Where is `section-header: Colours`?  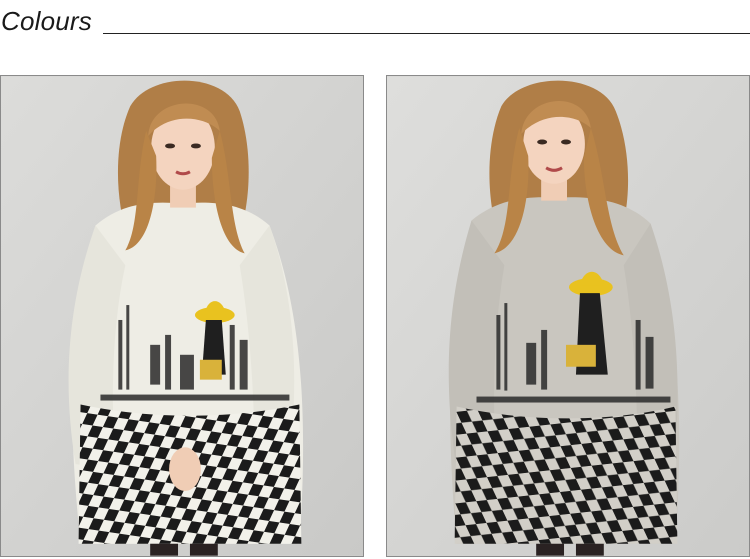 section-header: Colours is located at coordinates (375, 25).